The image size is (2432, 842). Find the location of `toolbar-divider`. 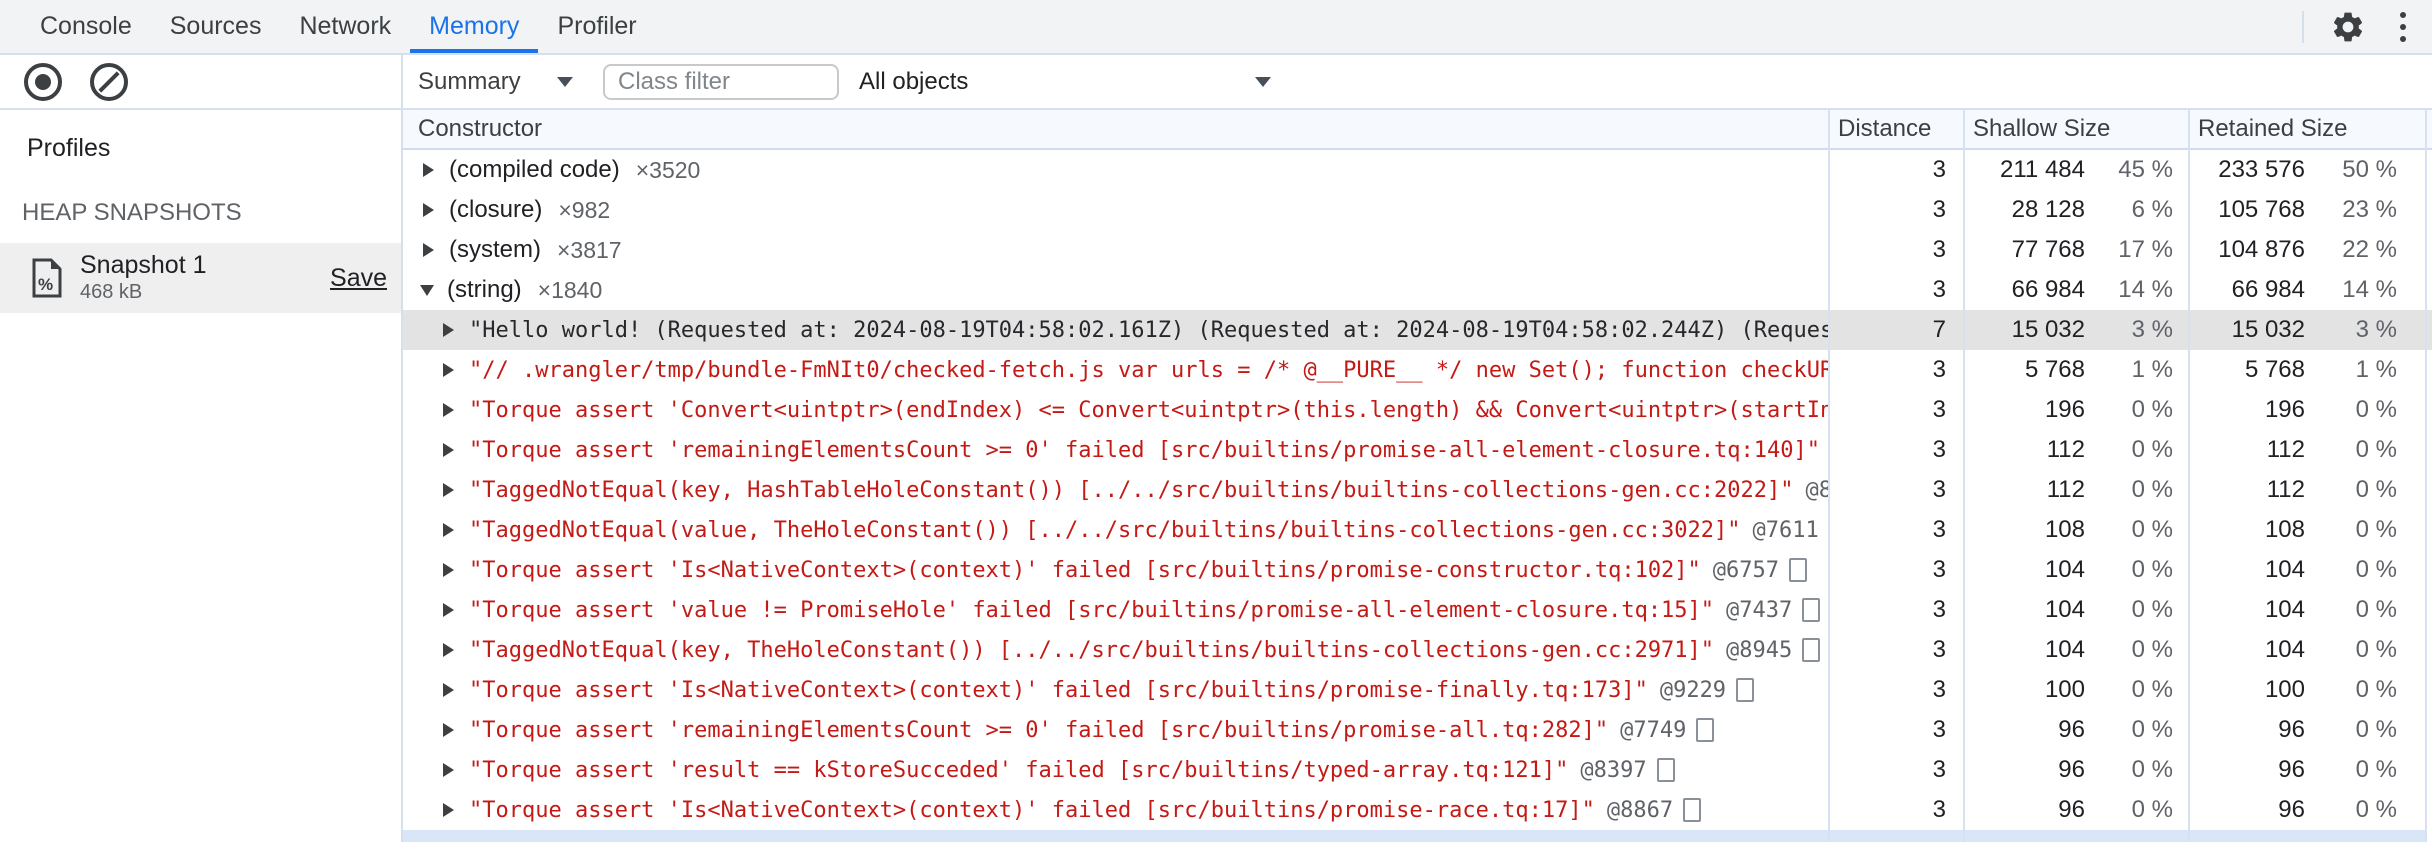

toolbar-divider is located at coordinates (2303, 26).